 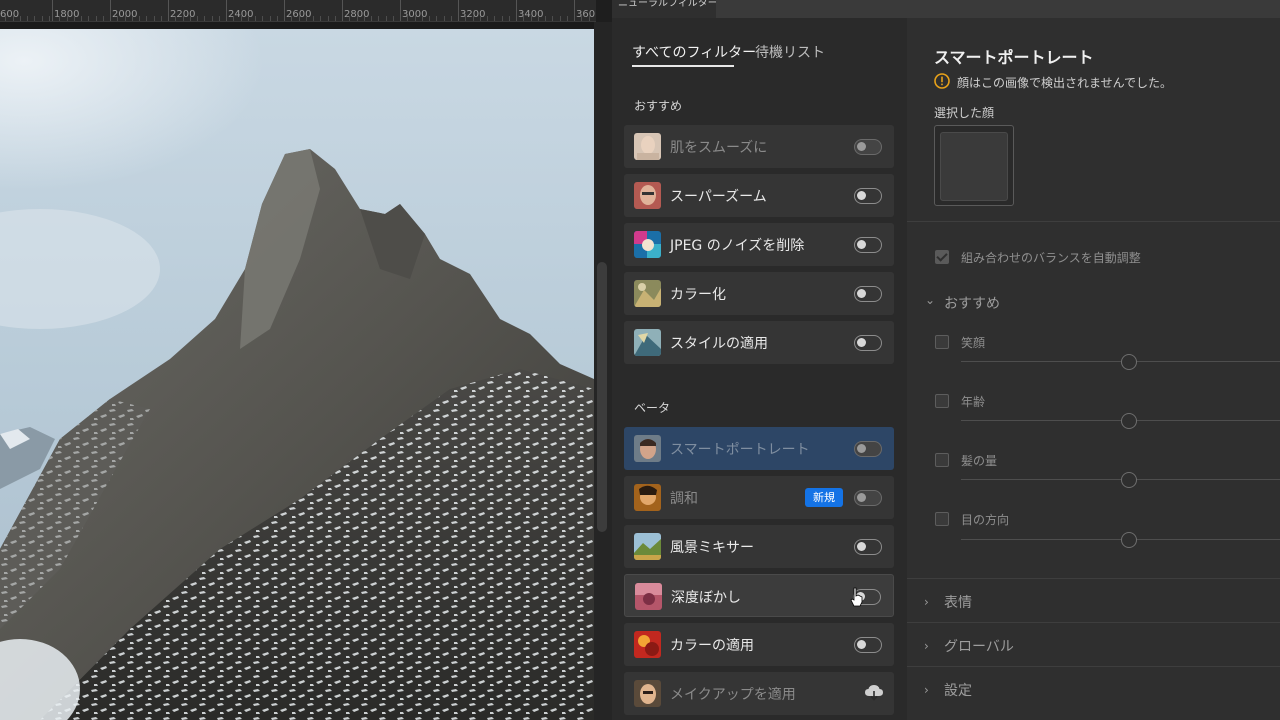 I want to click on filter-item-color-transfer: カラーの適用, so click(x=759, y=644).